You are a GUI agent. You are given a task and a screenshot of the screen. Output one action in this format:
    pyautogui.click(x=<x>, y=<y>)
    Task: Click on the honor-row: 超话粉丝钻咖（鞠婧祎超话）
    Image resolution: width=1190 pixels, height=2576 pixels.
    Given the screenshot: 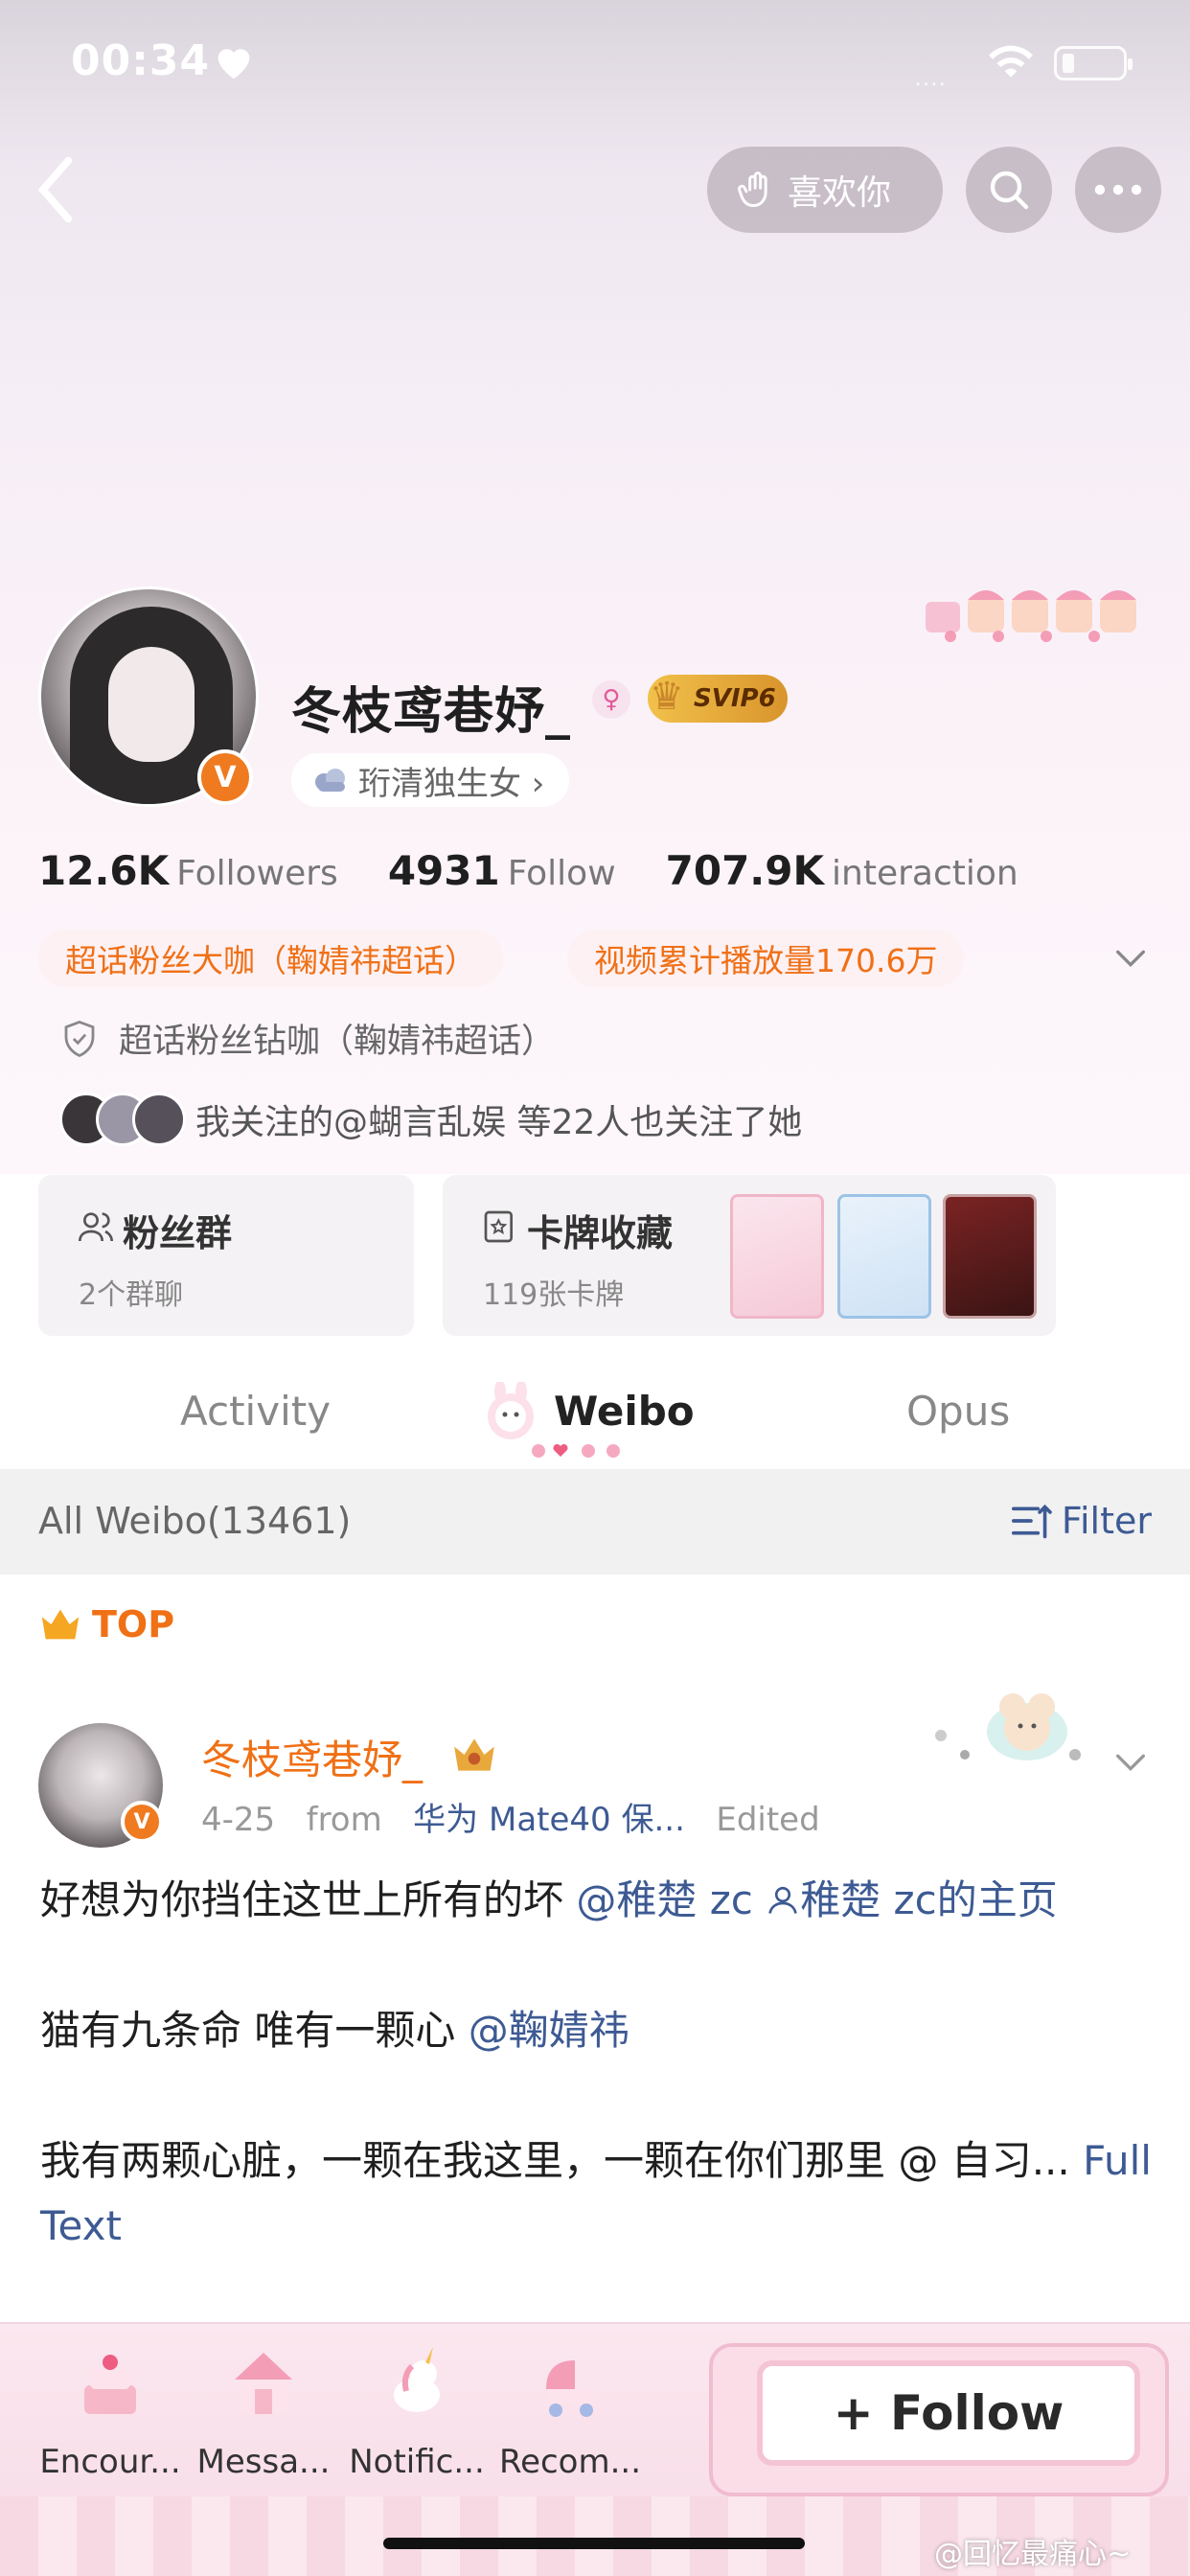 What is the action you would take?
    pyautogui.click(x=307, y=1038)
    